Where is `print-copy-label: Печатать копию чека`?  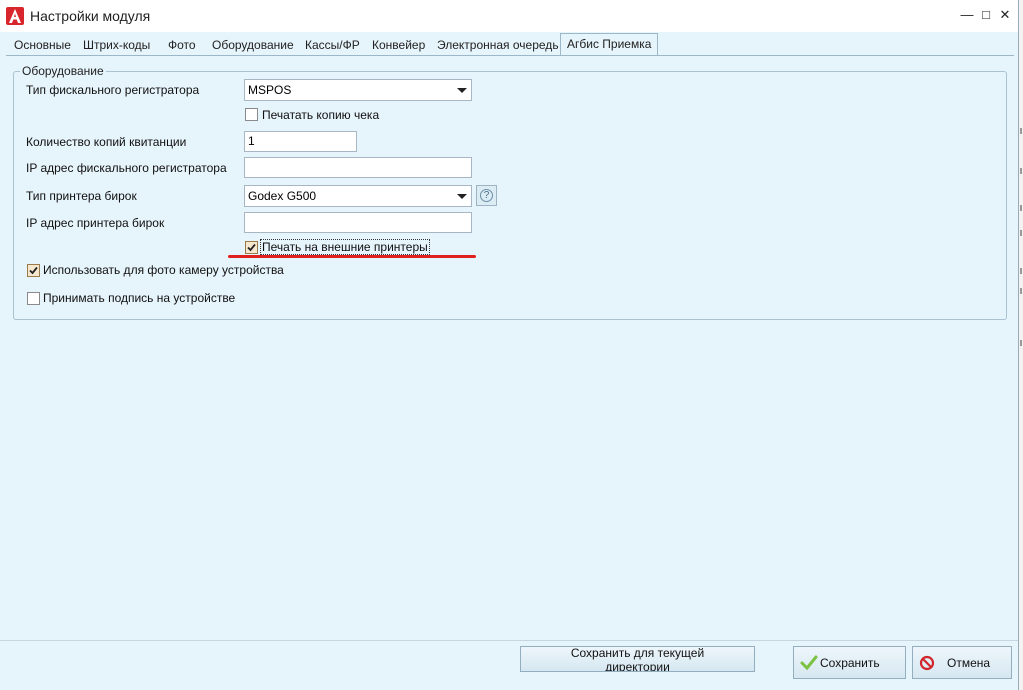
print-copy-label: Печатать копию чека is located at coordinates (321, 115).